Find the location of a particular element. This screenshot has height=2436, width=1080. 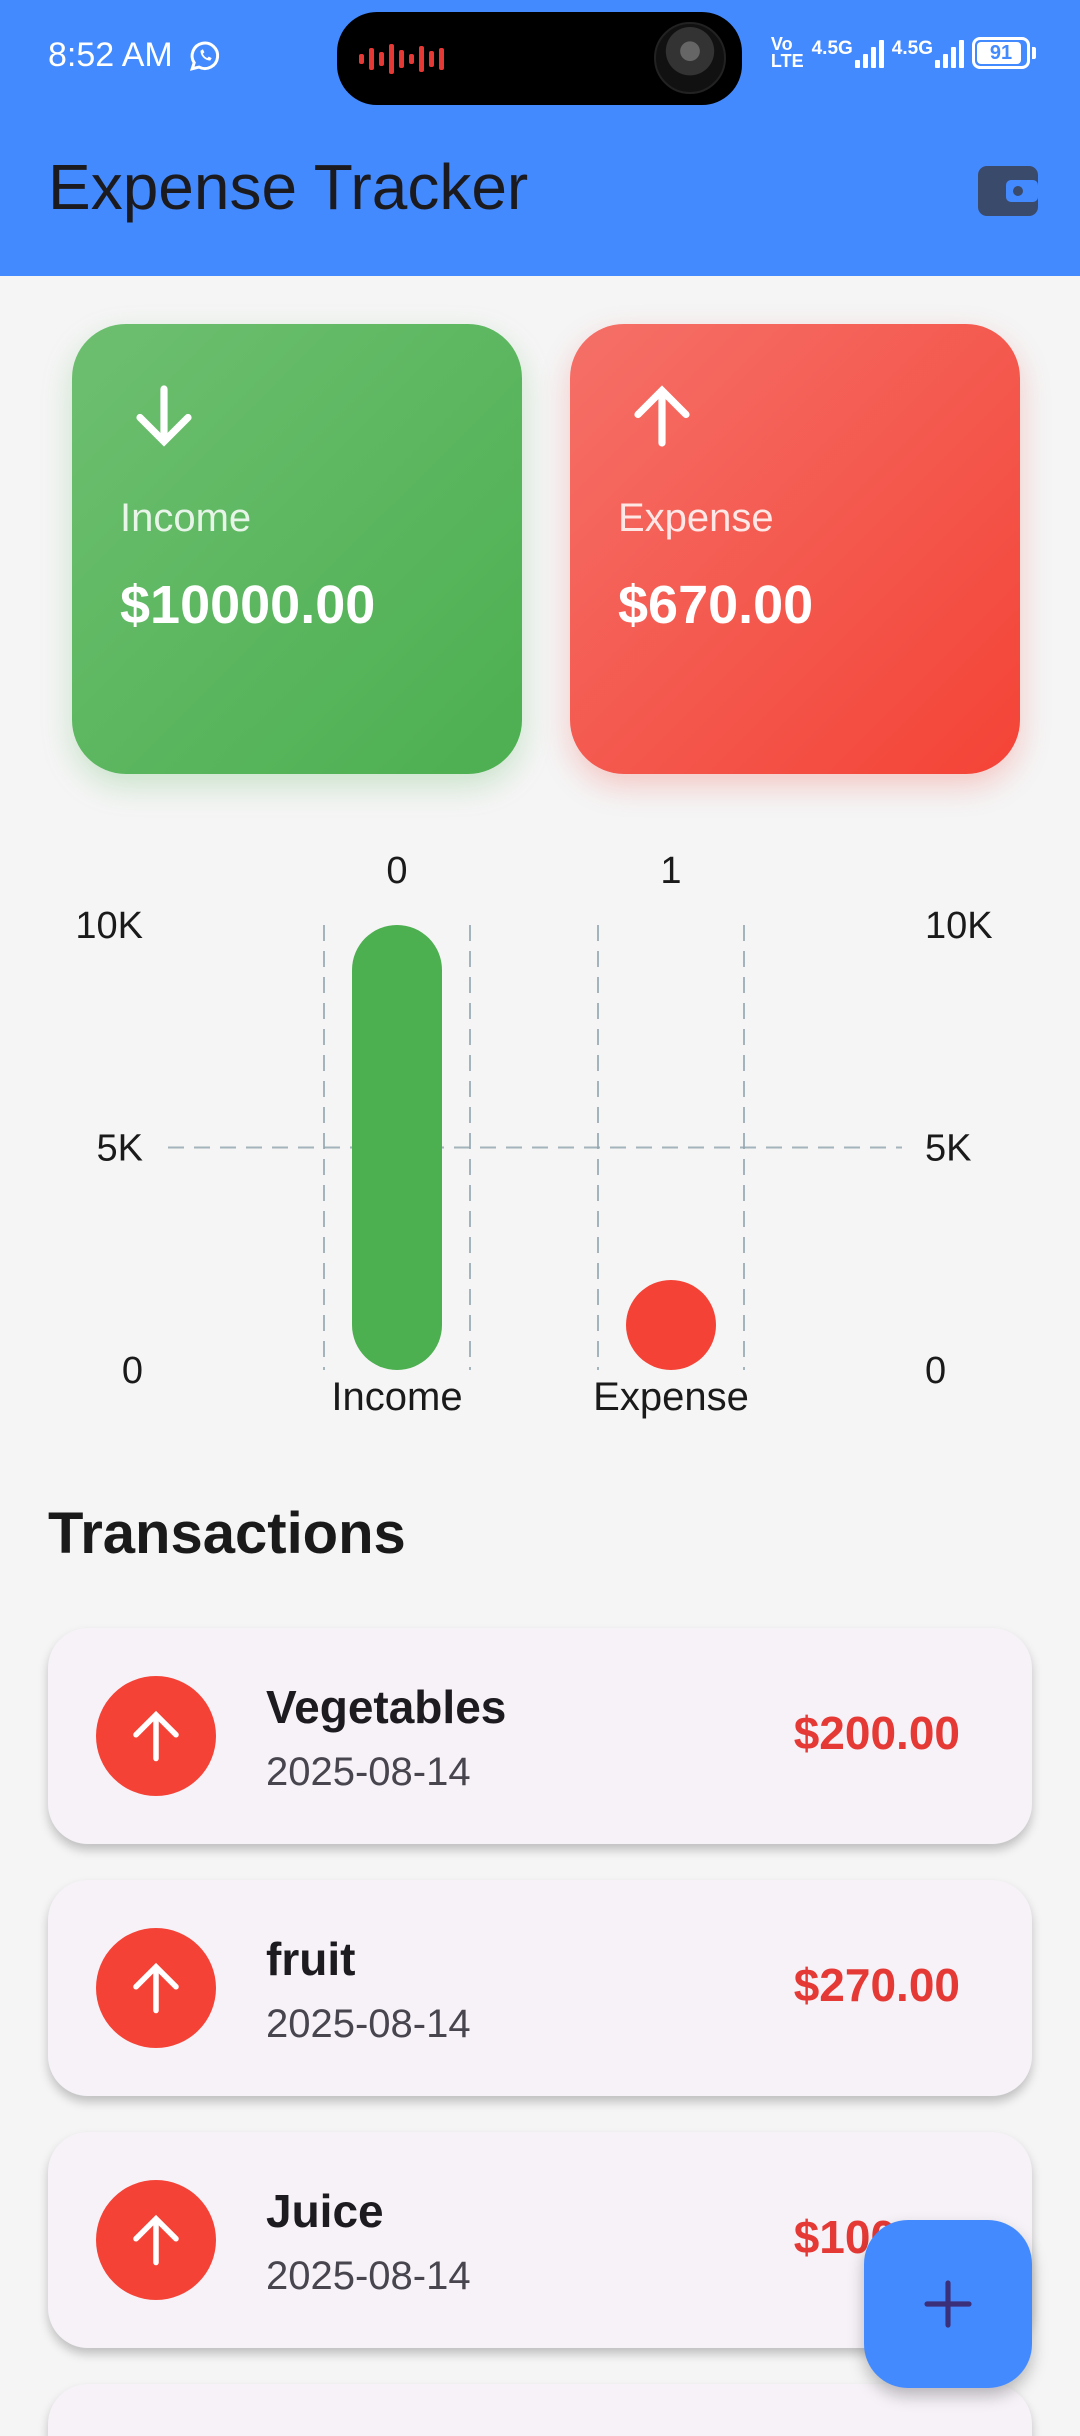

dynamic-island is located at coordinates (539, 58).